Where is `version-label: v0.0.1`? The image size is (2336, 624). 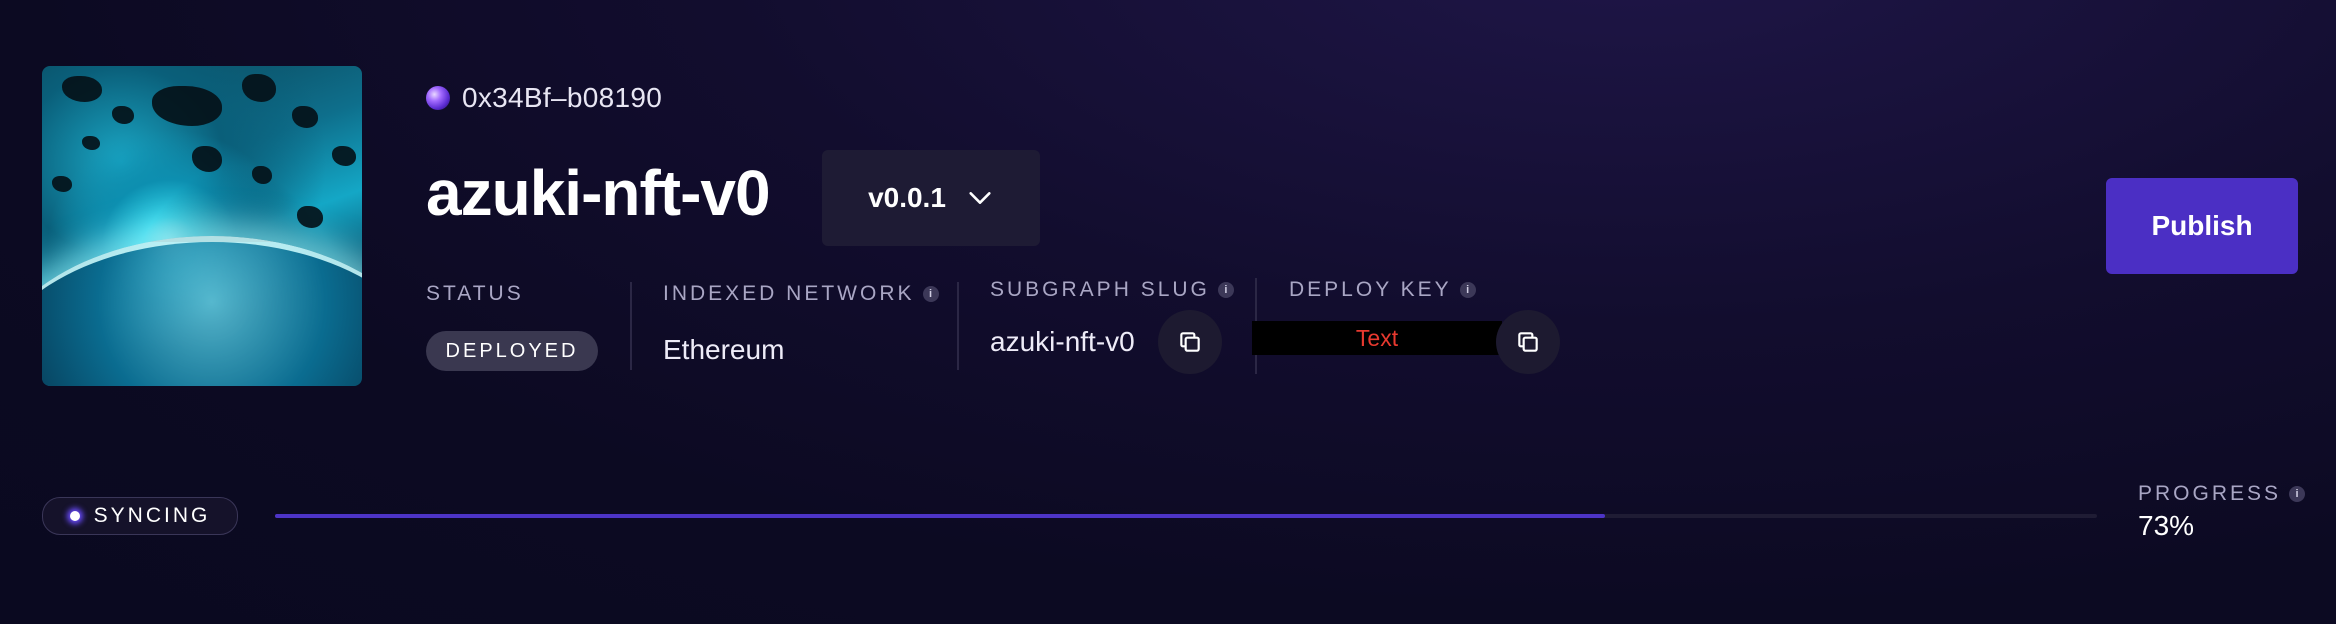 version-label: v0.0.1 is located at coordinates (907, 197).